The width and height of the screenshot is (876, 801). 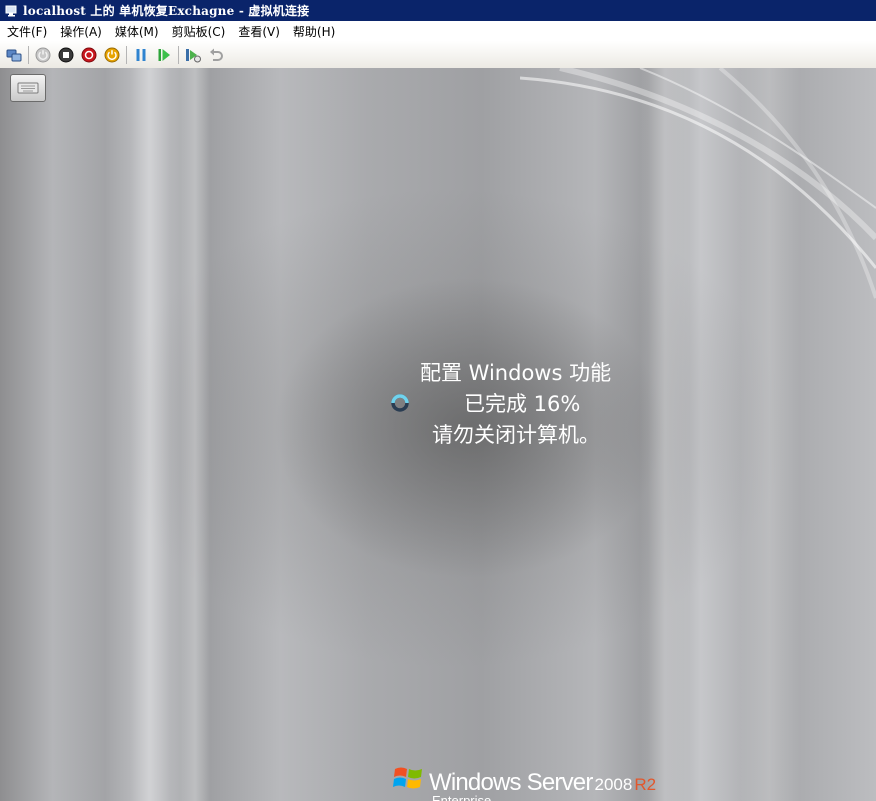 I want to click on toolbar, so click(x=438, y=55).